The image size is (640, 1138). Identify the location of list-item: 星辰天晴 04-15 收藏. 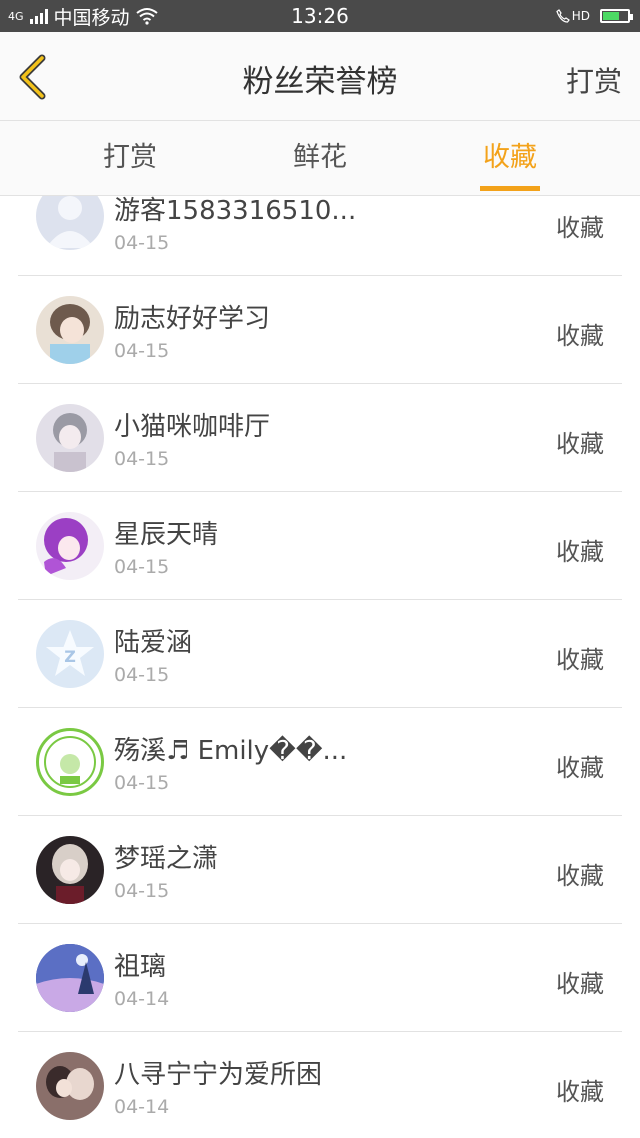
(320, 546).